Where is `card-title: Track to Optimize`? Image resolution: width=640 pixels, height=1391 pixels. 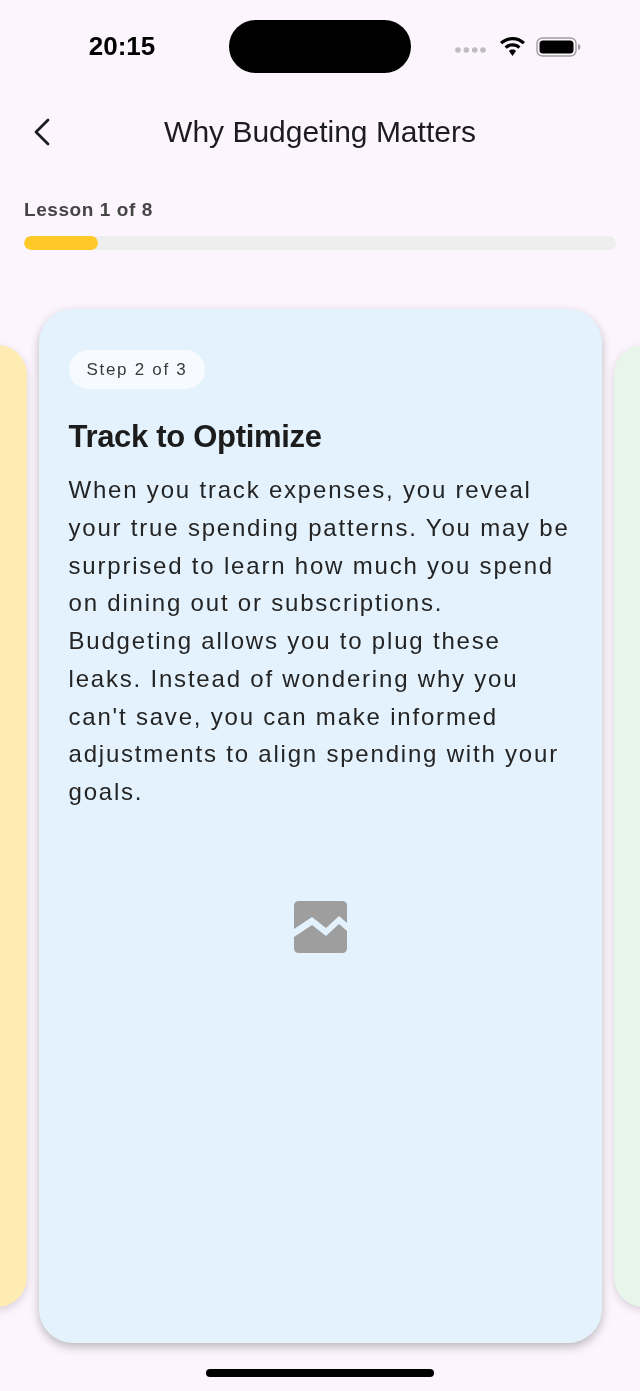 card-title: Track to Optimize is located at coordinates (195, 436).